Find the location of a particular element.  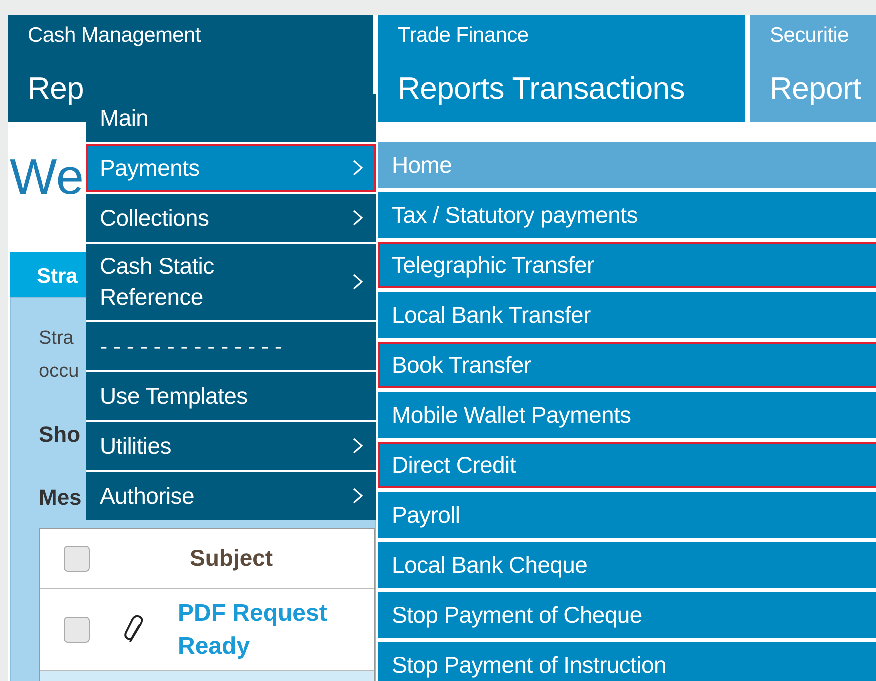

menu-item: Use Templates is located at coordinates (231, 396).